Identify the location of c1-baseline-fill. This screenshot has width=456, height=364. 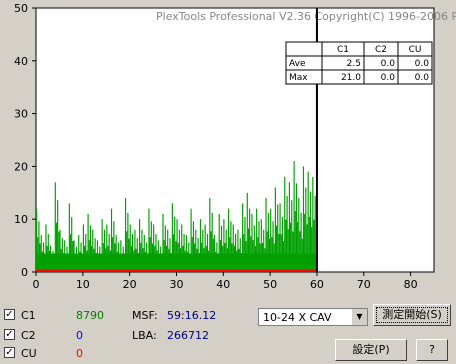
(176, 262).